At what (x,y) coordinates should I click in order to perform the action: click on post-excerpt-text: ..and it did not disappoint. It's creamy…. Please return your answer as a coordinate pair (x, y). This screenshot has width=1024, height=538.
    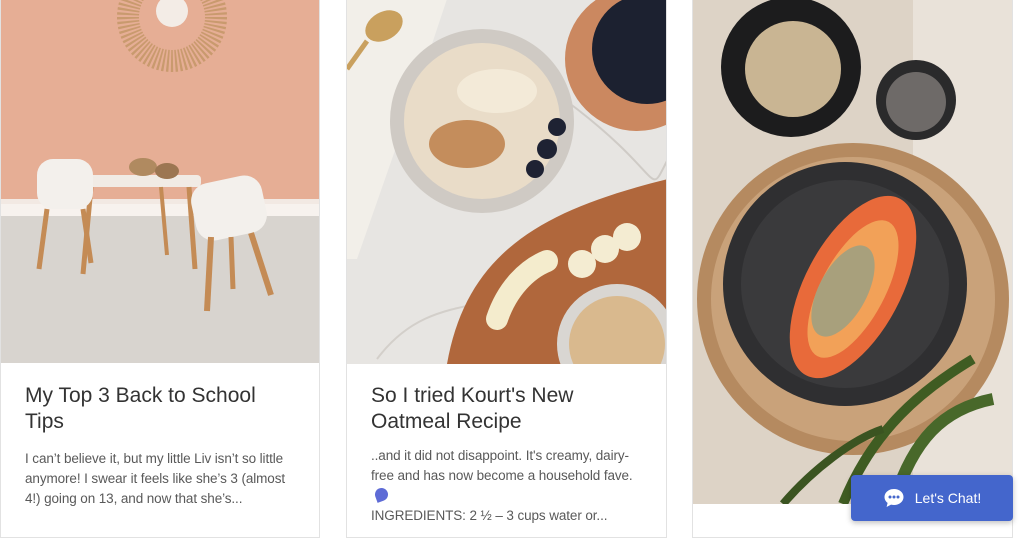
    Looking at the image, I should click on (502, 465).